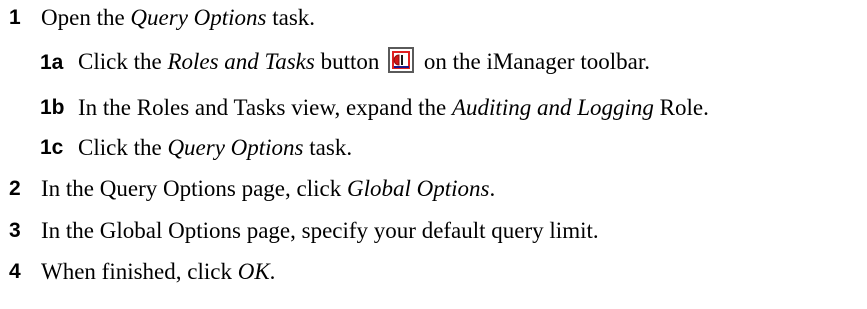 The width and height of the screenshot is (867, 309). I want to click on step-4: 4 When finished, click OK., so click(137, 272).